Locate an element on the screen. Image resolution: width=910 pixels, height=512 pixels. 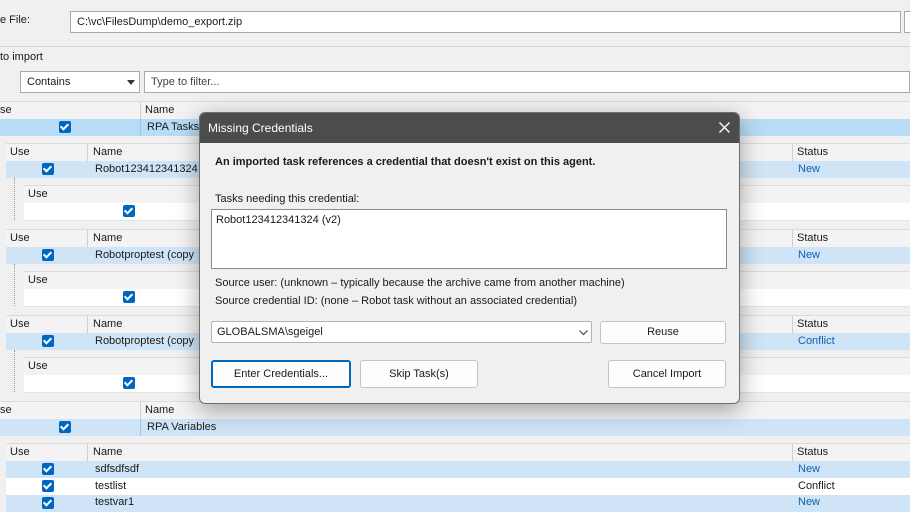
group-name: RPA Variables is located at coordinates (182, 427).